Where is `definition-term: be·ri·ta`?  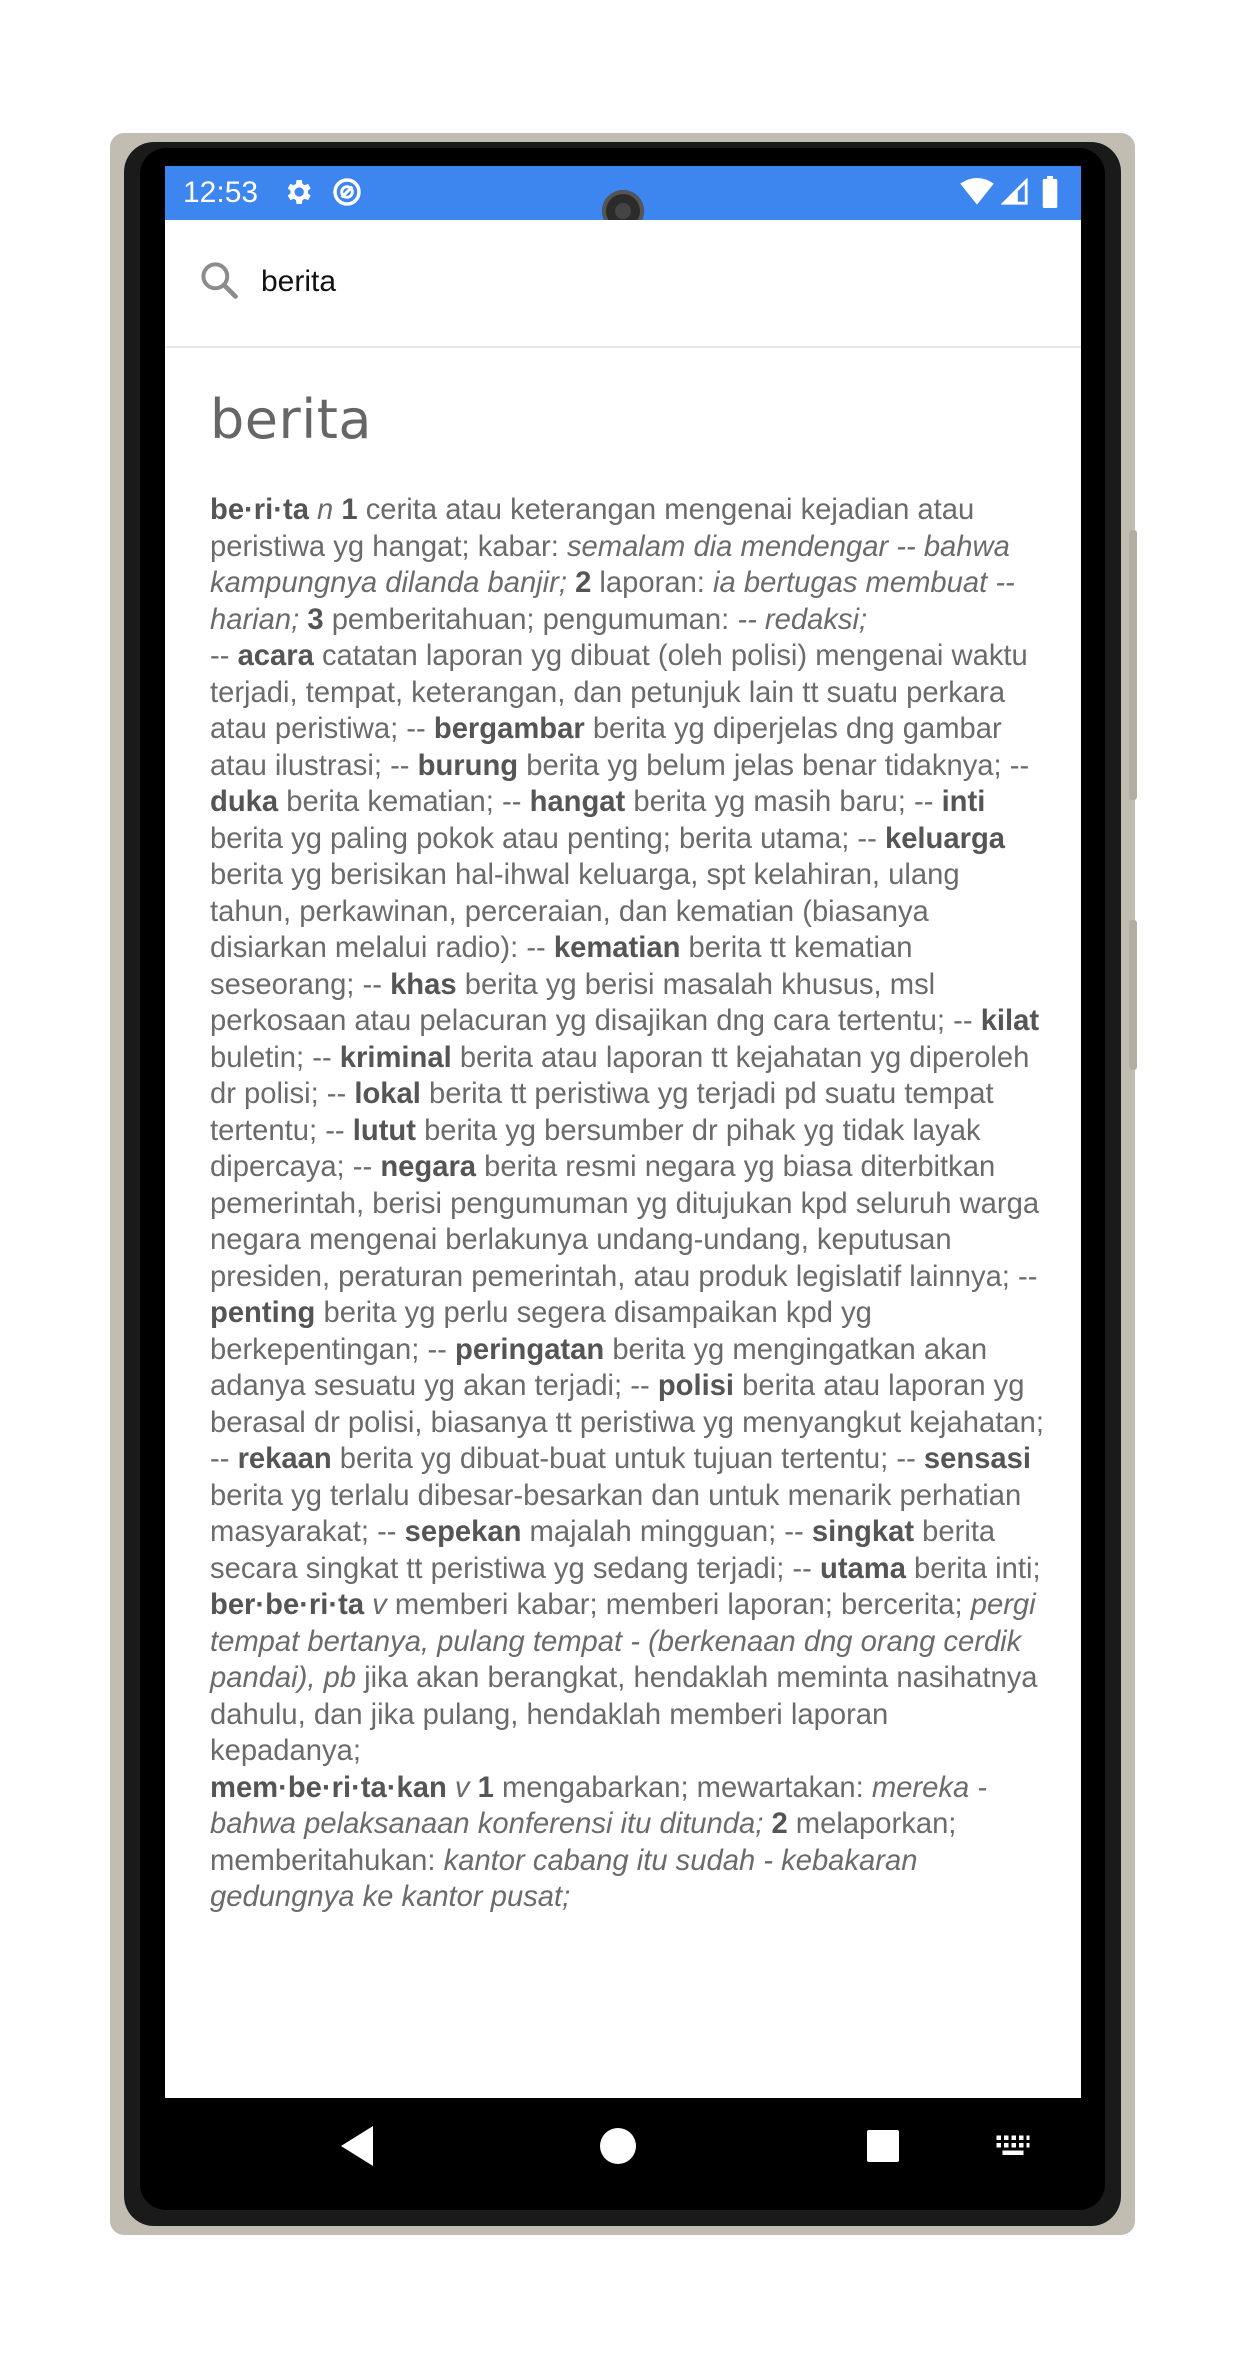 definition-term: be·ri·ta is located at coordinates (259, 510).